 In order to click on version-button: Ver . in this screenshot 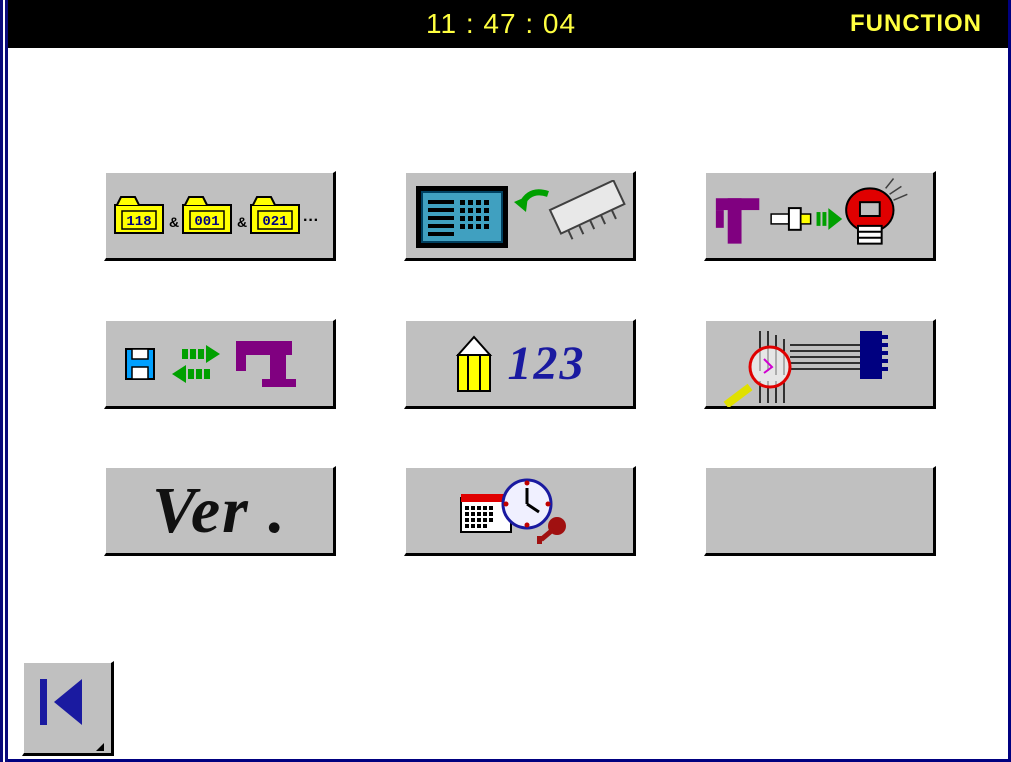, I will do `click(220, 511)`.